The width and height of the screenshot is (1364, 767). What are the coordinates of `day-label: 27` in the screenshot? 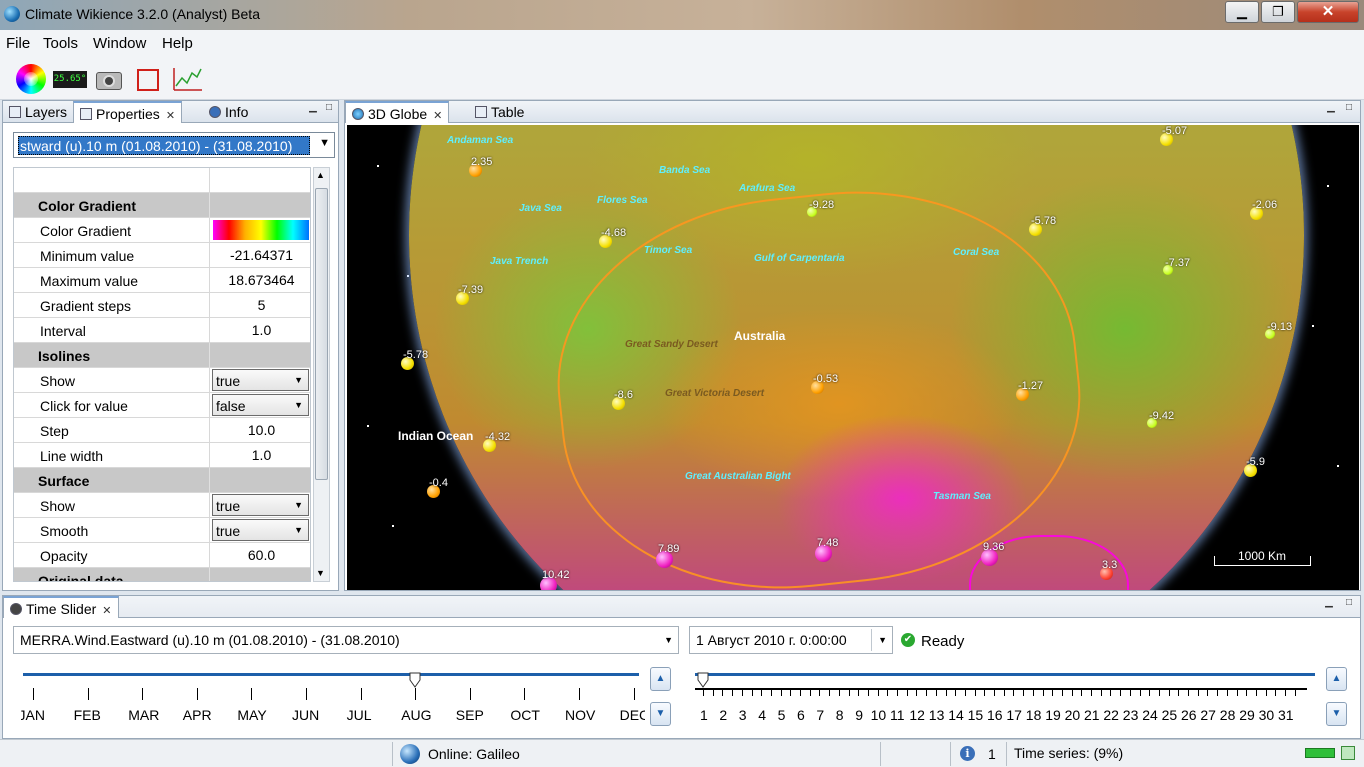 It's located at (1208, 715).